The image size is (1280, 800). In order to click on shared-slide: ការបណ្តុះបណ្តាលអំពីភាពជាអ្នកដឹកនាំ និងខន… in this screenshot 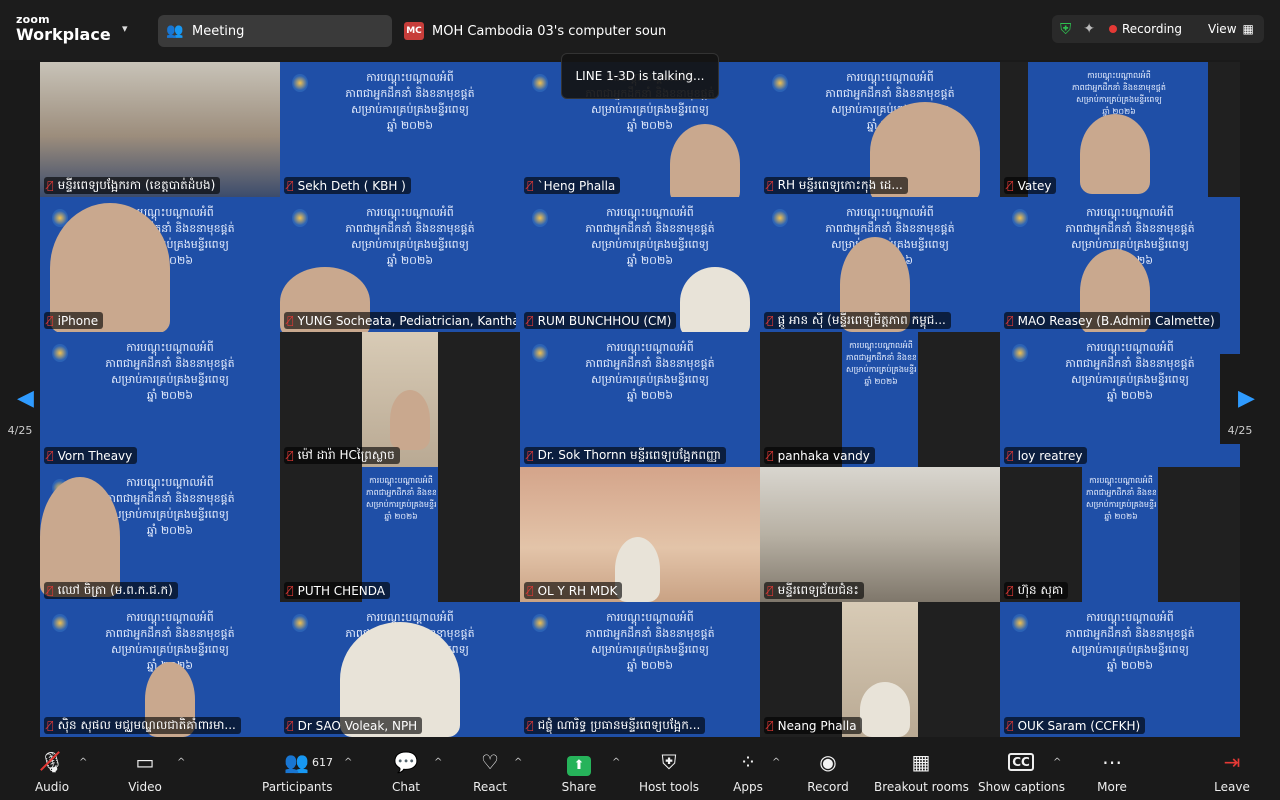, I will do `click(881, 392)`.